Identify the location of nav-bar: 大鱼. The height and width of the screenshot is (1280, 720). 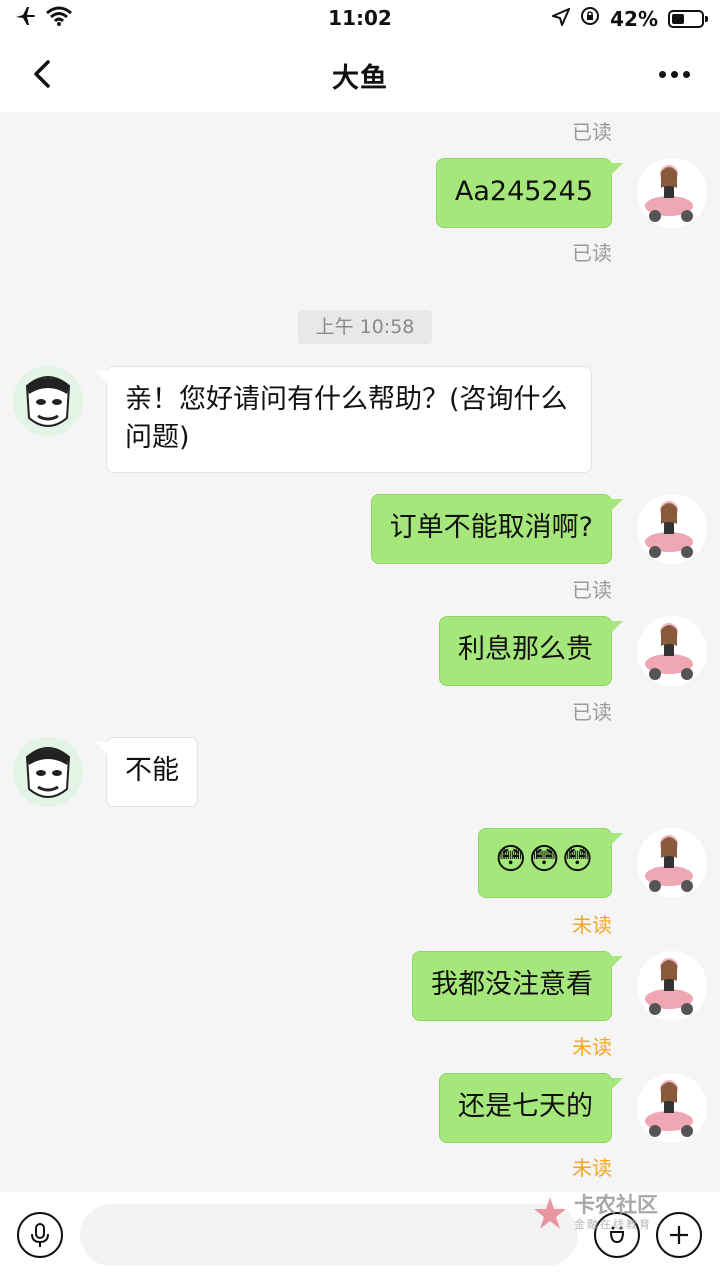
(360, 74).